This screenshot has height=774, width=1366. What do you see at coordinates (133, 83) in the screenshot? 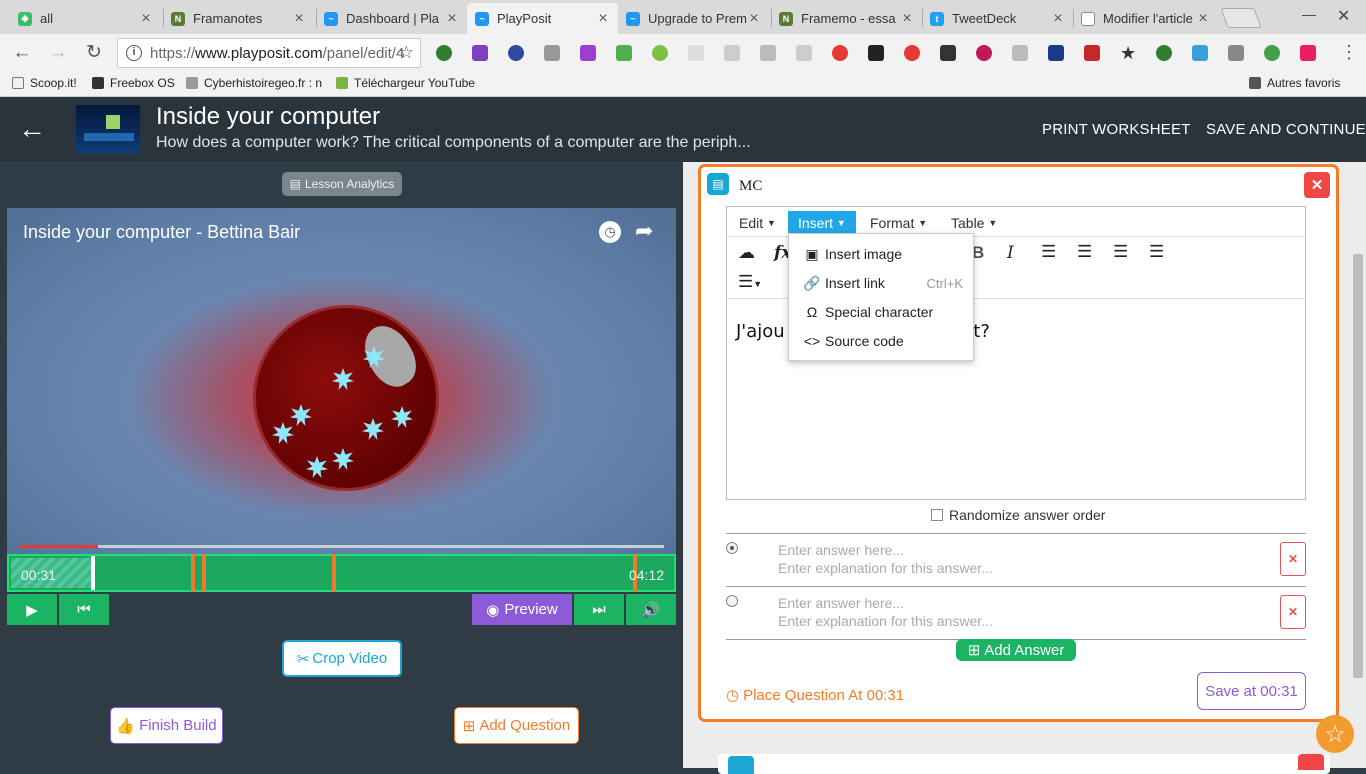
I see `bookmark-item: Freebox OS` at bounding box center [133, 83].